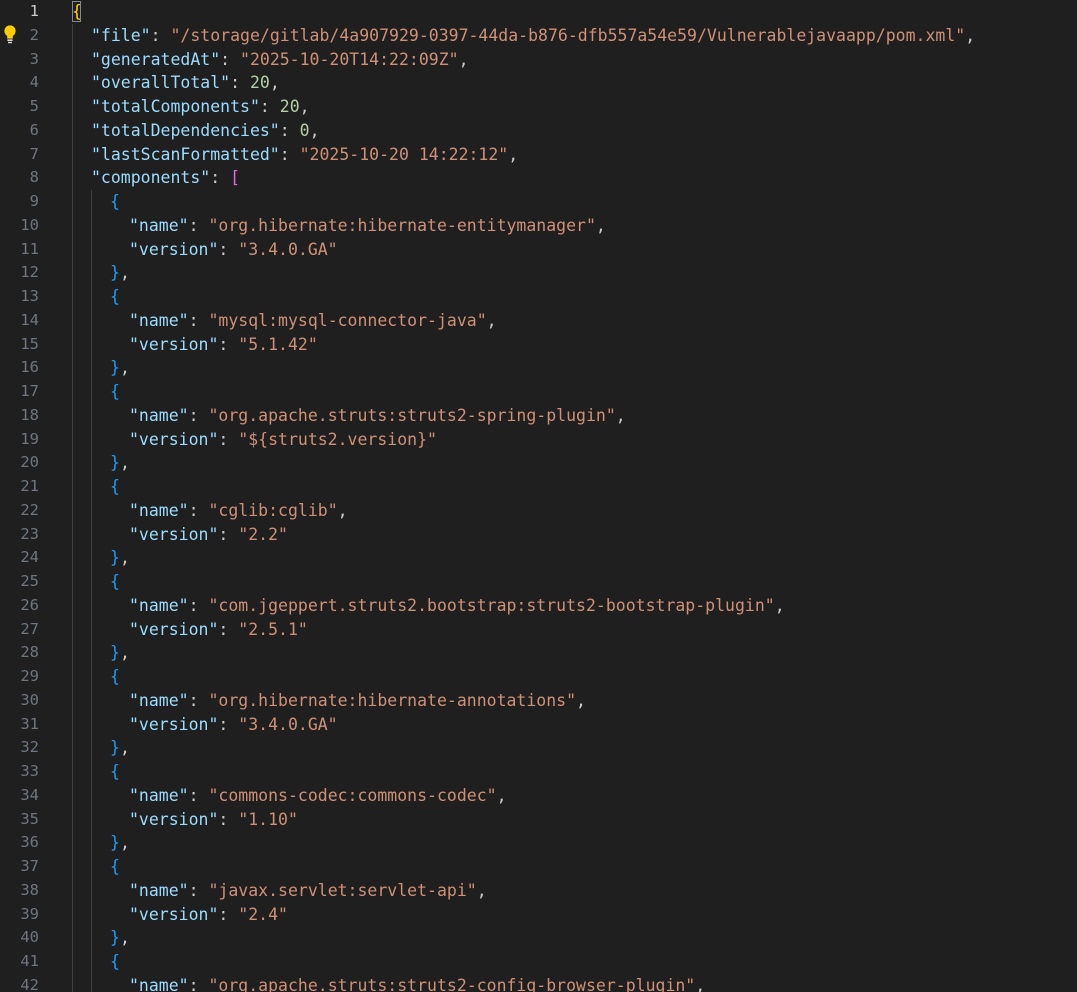 Image resolution: width=1077 pixels, height=992 pixels. Describe the element at coordinates (263, 534) in the screenshot. I see `code-token: "2.2"` at that location.